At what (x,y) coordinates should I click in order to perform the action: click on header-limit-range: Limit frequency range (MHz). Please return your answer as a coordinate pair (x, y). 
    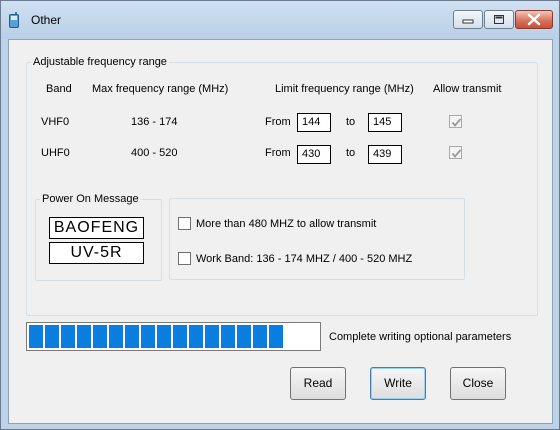
    Looking at the image, I should click on (344, 89).